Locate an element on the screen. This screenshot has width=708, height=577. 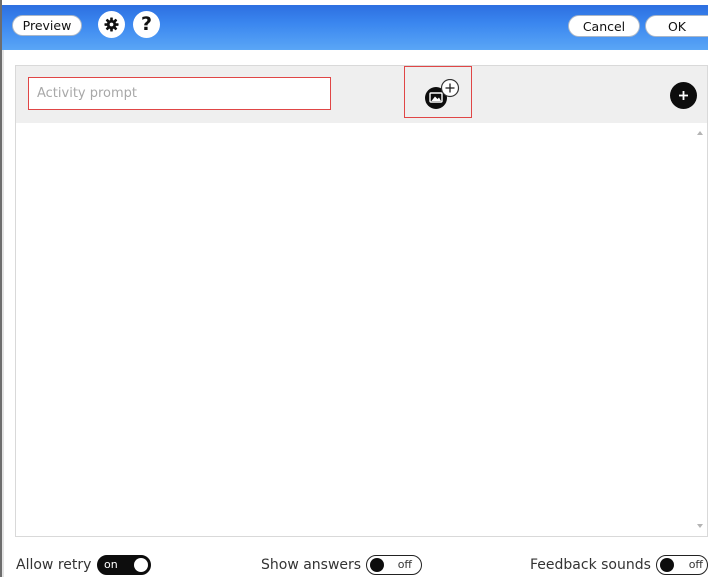
settings-button is located at coordinates (111, 24).